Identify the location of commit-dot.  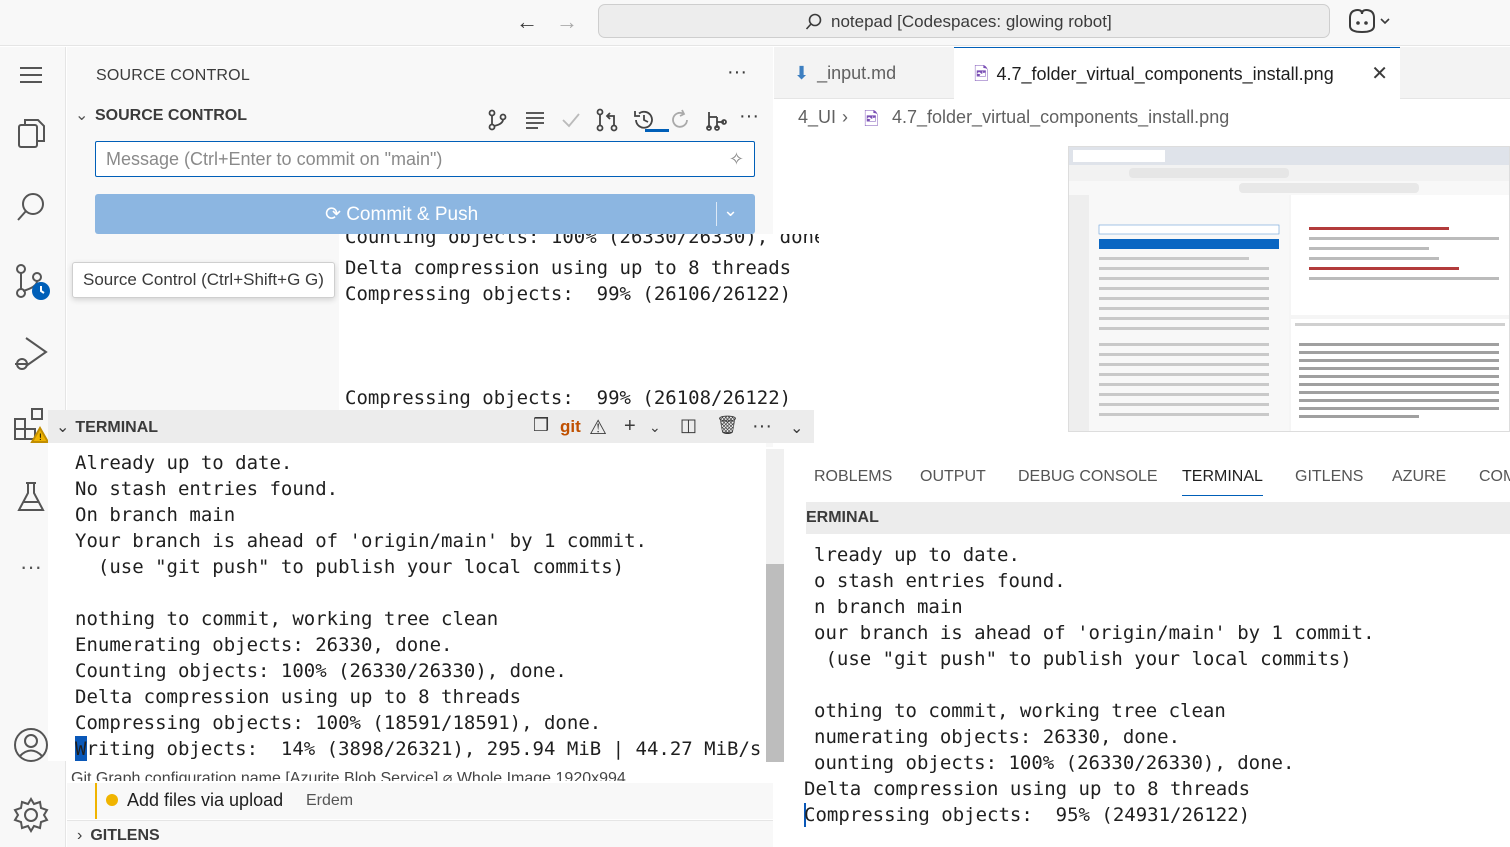
(112, 800).